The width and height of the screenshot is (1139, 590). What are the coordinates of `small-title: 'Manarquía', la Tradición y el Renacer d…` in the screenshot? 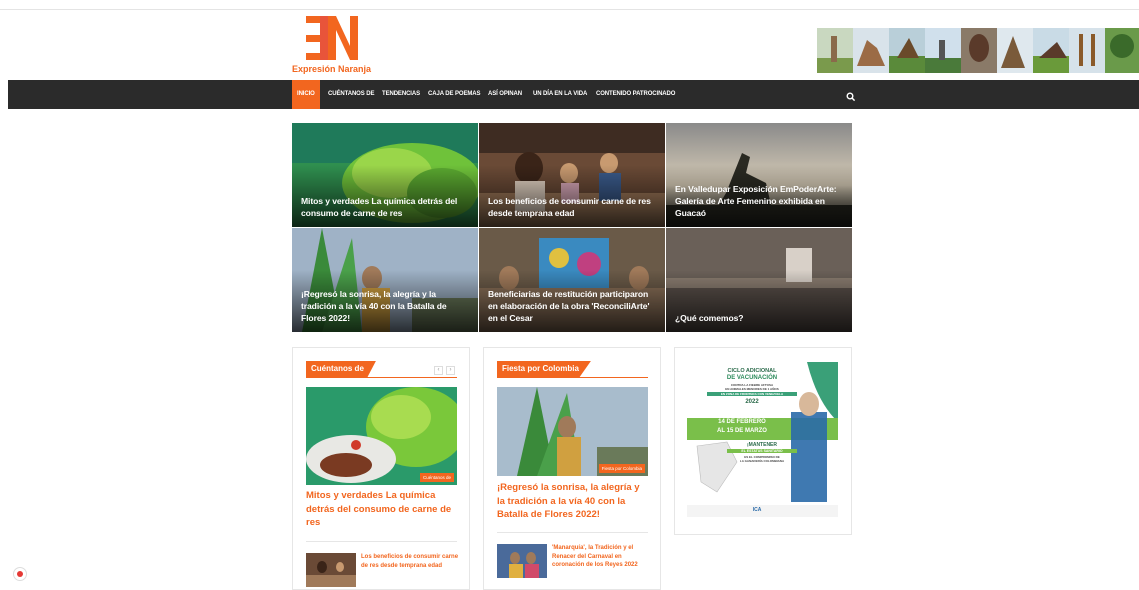 It's located at (601, 557).